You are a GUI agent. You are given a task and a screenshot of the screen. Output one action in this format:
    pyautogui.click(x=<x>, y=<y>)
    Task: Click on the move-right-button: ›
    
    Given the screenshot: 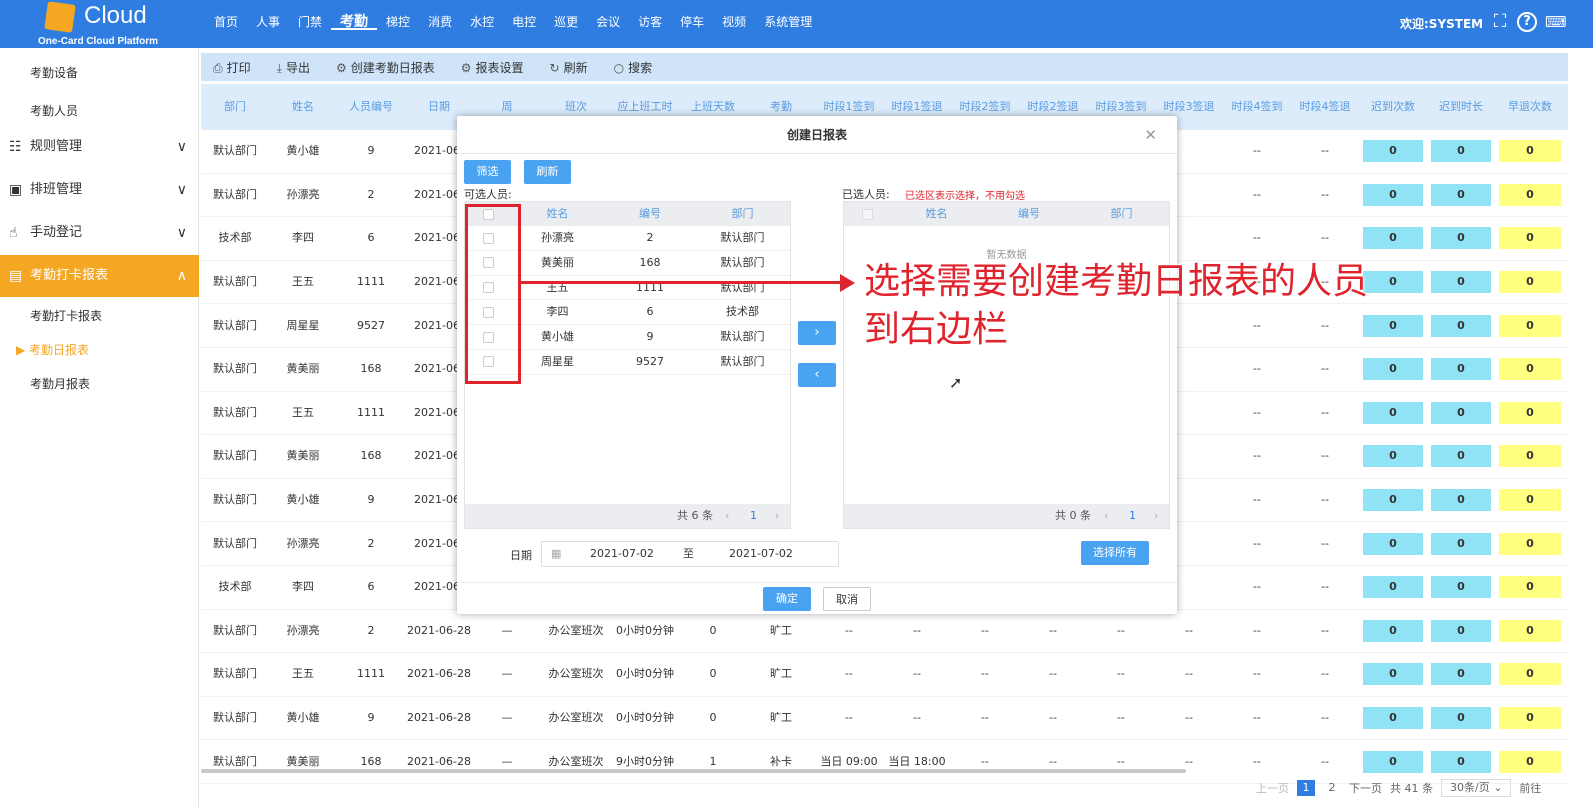 What is the action you would take?
    pyautogui.click(x=817, y=333)
    